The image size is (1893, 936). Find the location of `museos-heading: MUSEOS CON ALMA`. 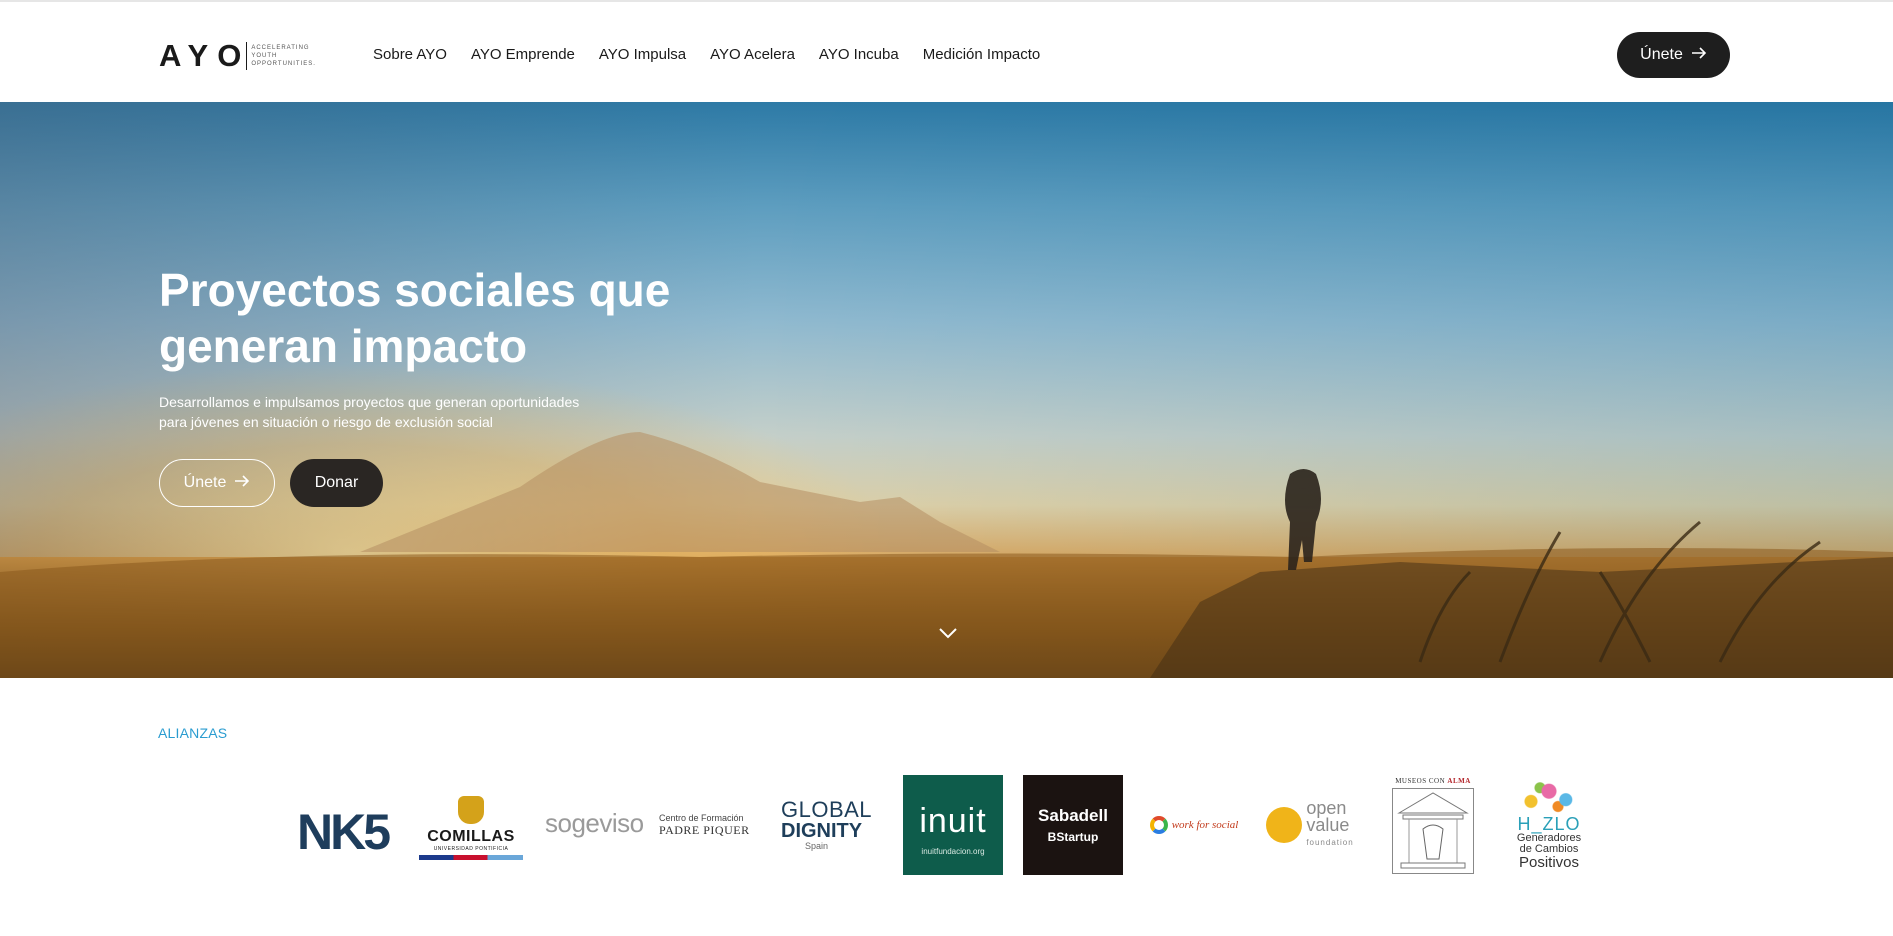

museos-heading: MUSEOS CON ALMA is located at coordinates (1433, 781).